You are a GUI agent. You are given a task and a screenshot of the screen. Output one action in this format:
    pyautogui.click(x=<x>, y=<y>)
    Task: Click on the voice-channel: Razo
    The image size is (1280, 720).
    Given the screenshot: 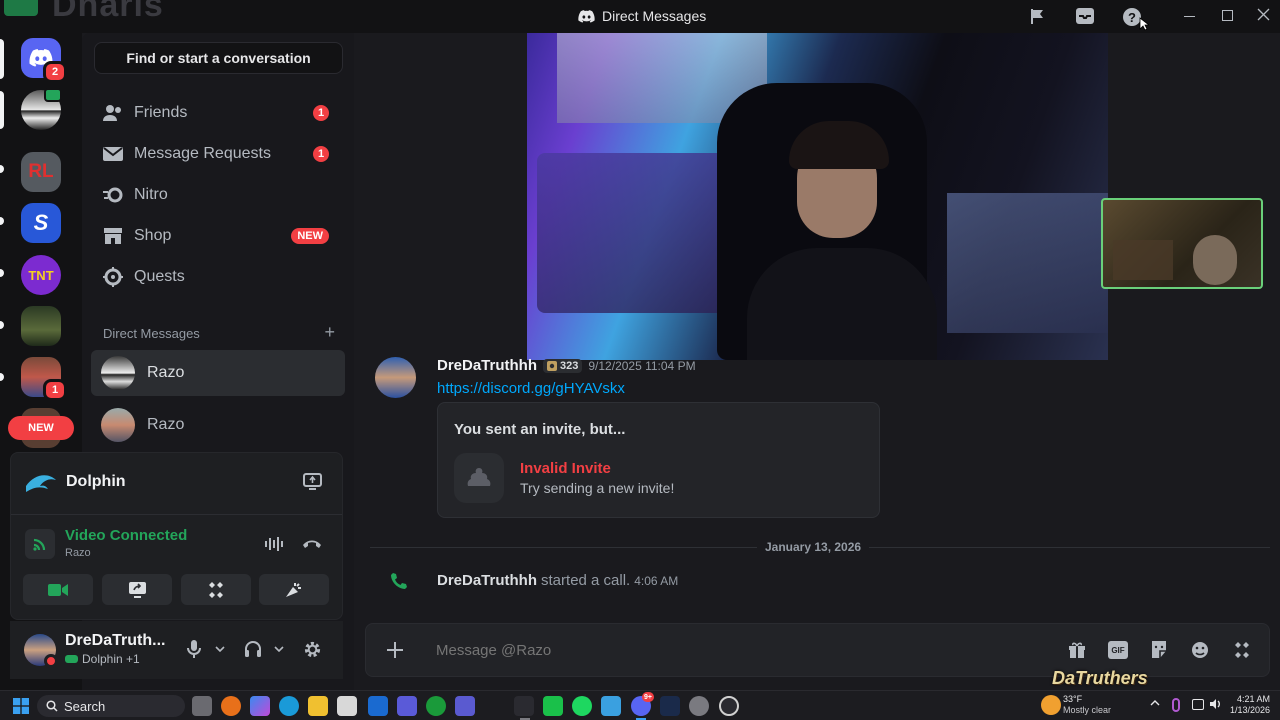 What is the action you would take?
    pyautogui.click(x=78, y=553)
    